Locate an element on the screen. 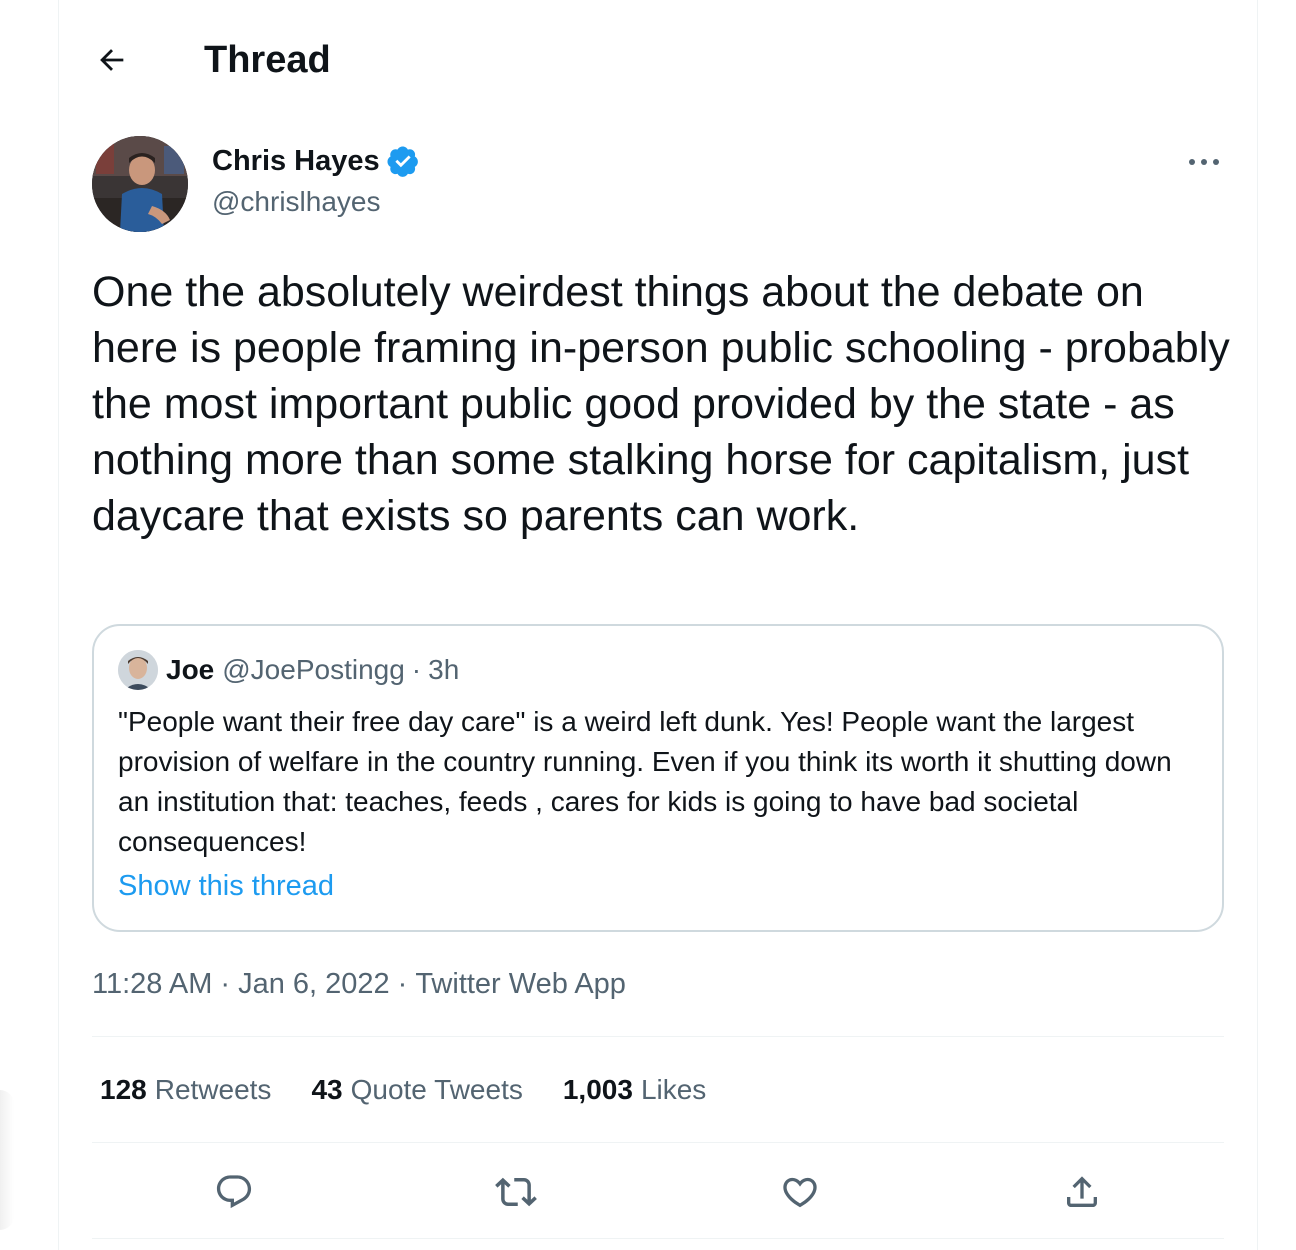 The width and height of the screenshot is (1296, 1250). quoted-author-avatar is located at coordinates (138, 670).